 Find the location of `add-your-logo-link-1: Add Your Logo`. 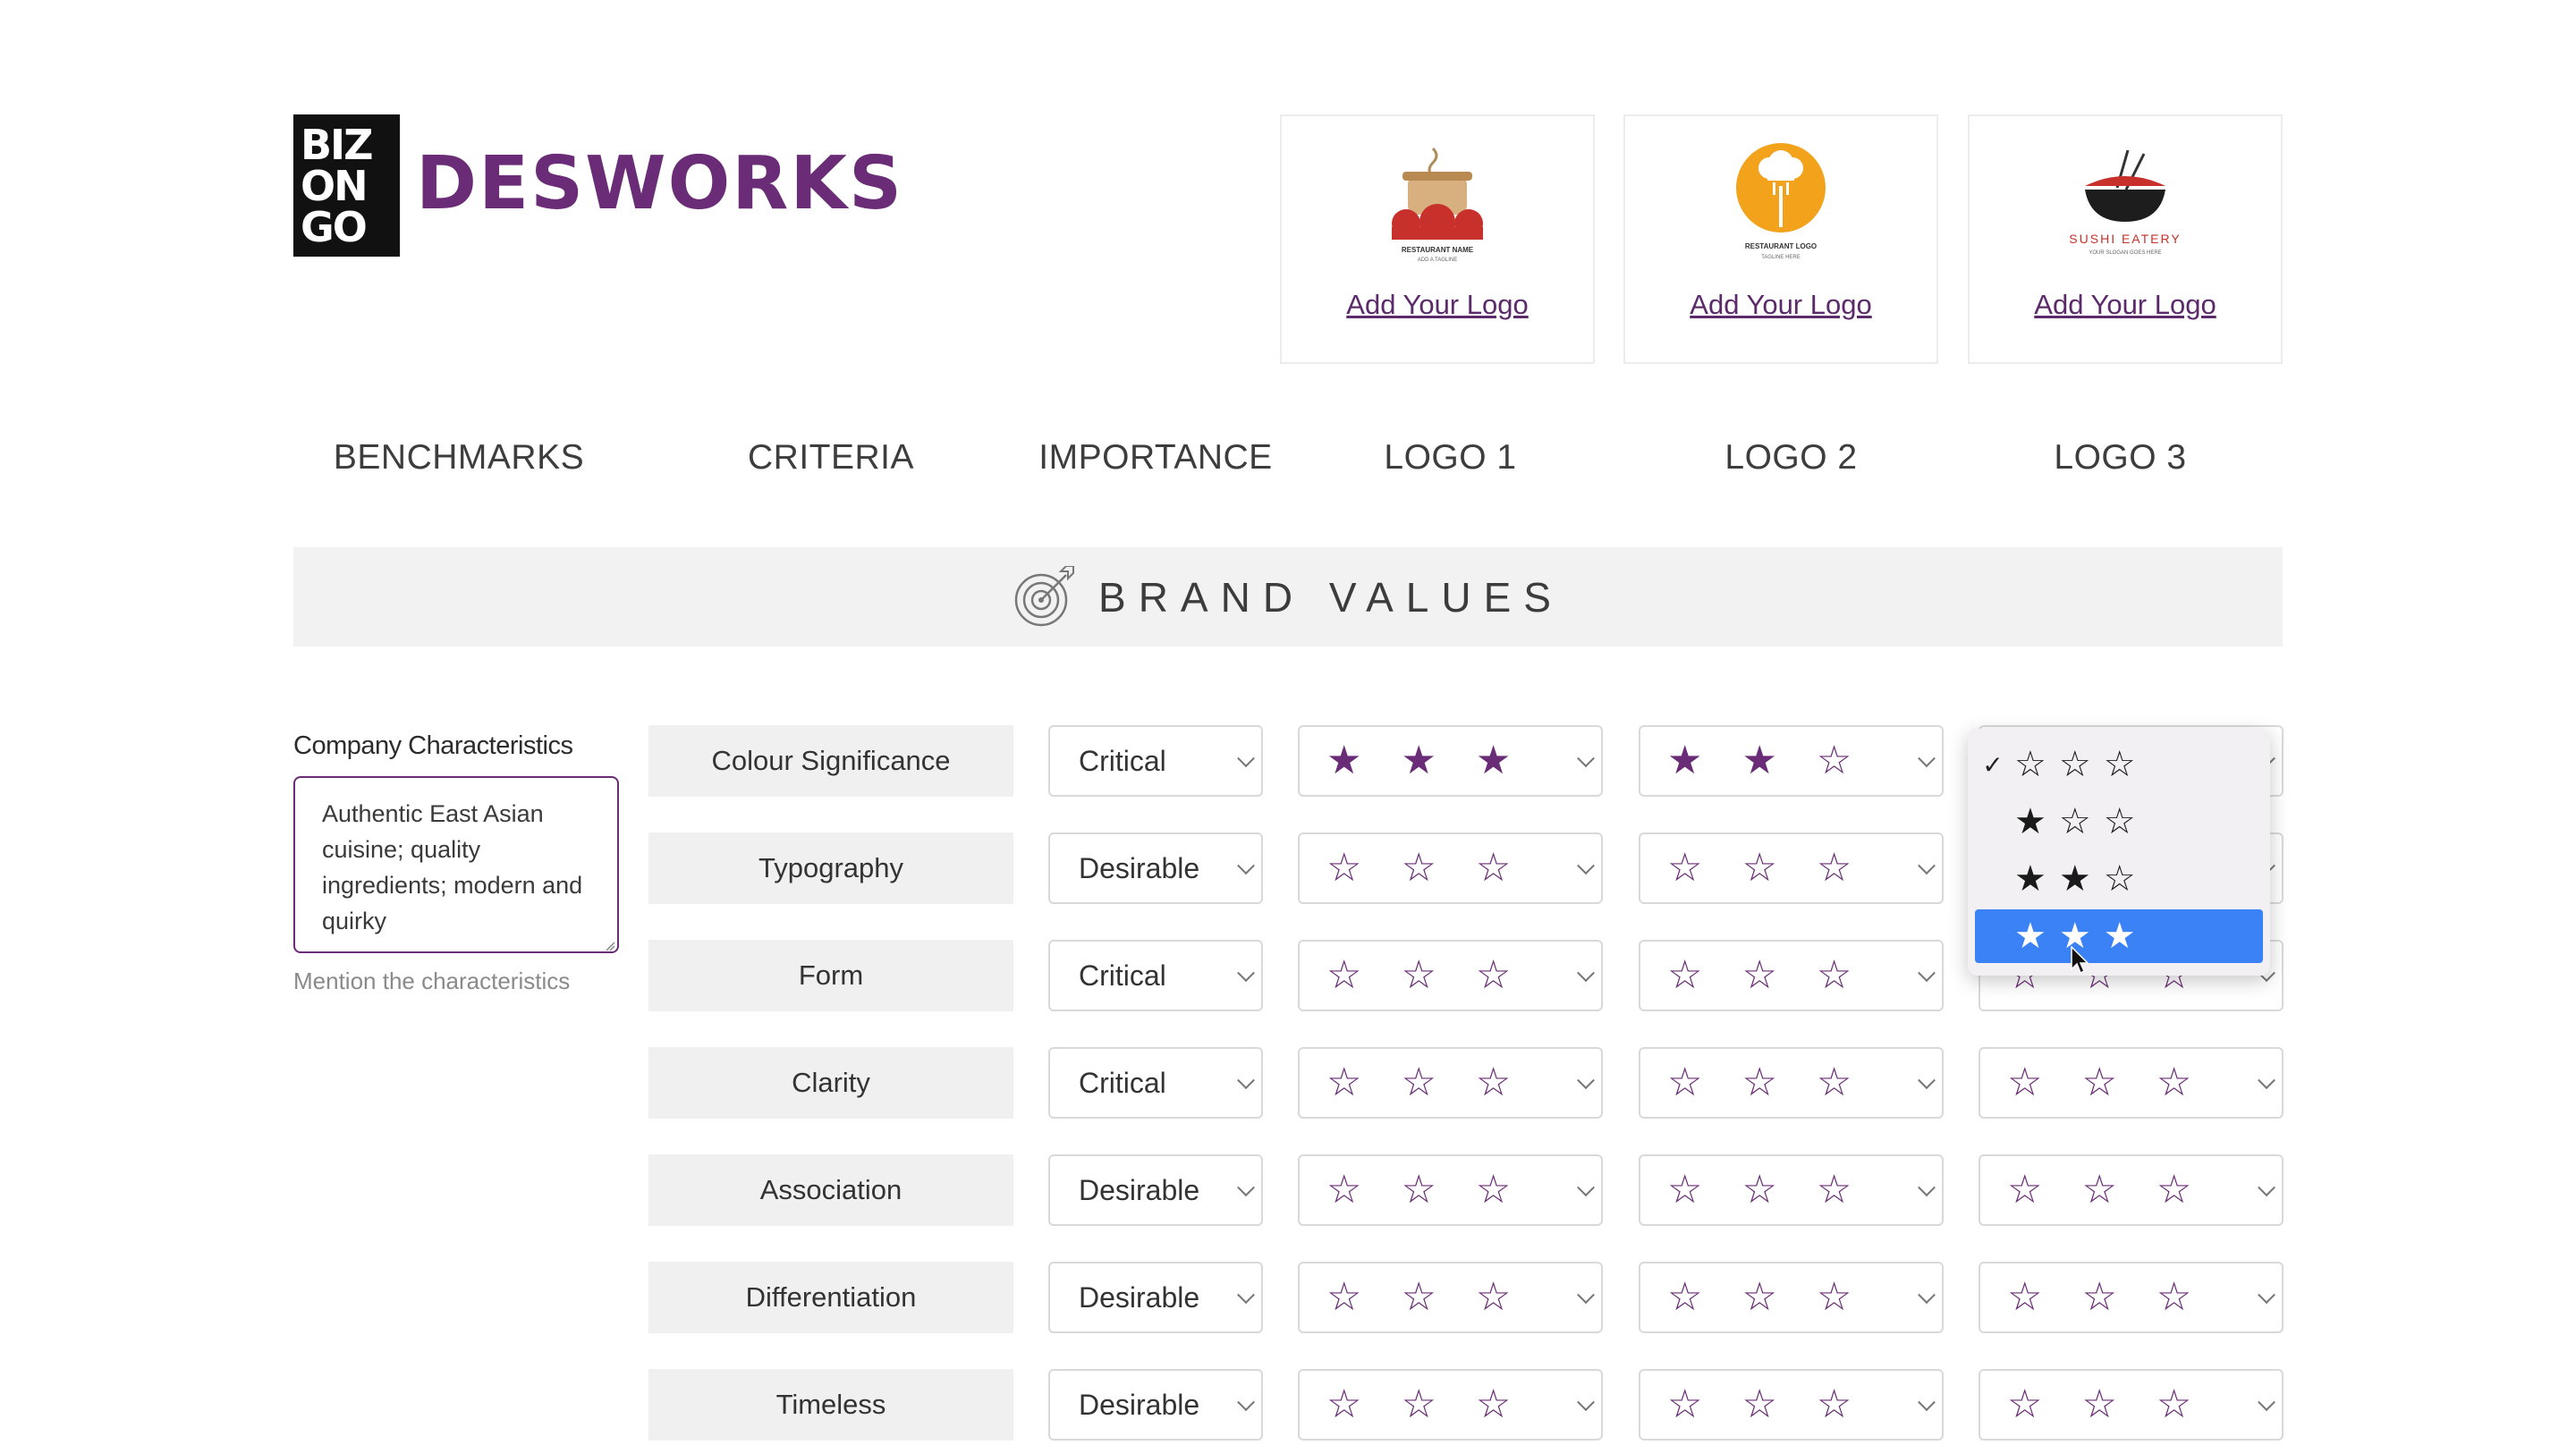

add-your-logo-link-1: Add Your Logo is located at coordinates (1437, 305).